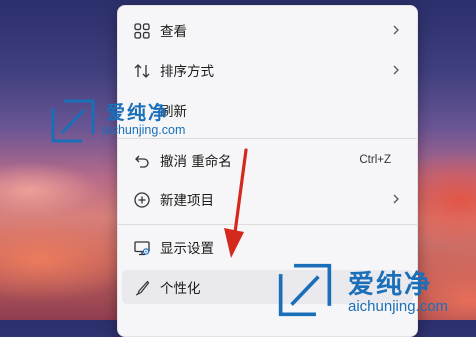  Describe the element at coordinates (187, 249) in the screenshot. I see `menu-item-display-settings-label: 显示设置` at that location.